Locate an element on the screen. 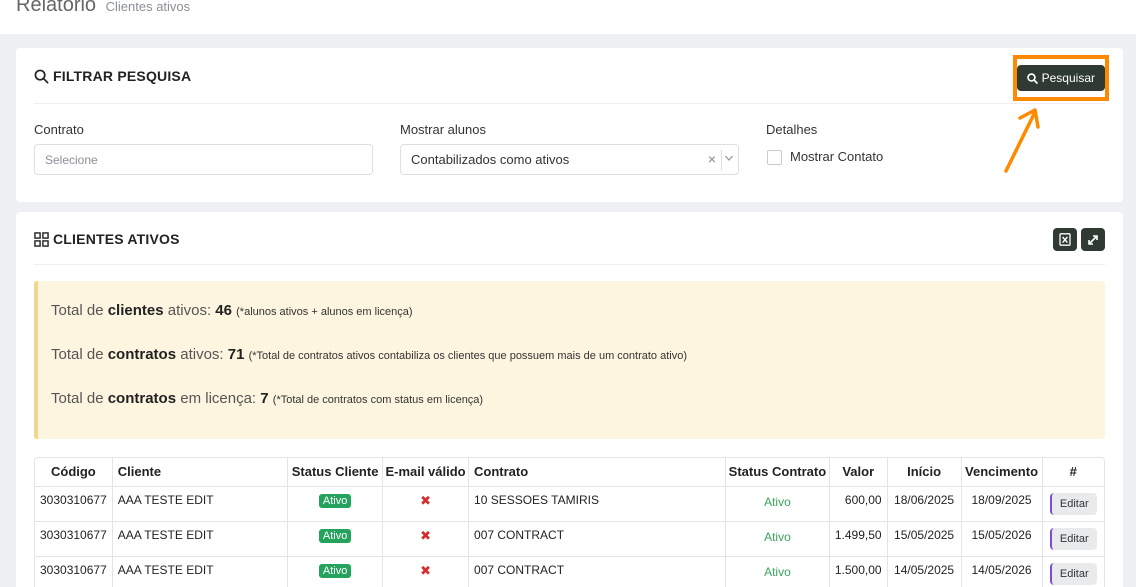  col-header-email-valid: E-mail válido is located at coordinates (426, 472).